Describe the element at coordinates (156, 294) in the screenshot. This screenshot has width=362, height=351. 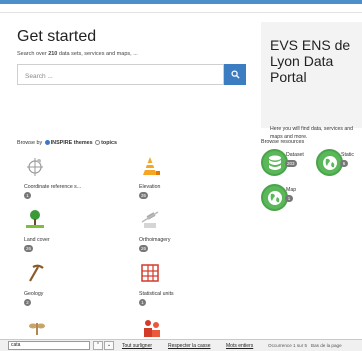
I see `theme-label: Statistical units` at that location.